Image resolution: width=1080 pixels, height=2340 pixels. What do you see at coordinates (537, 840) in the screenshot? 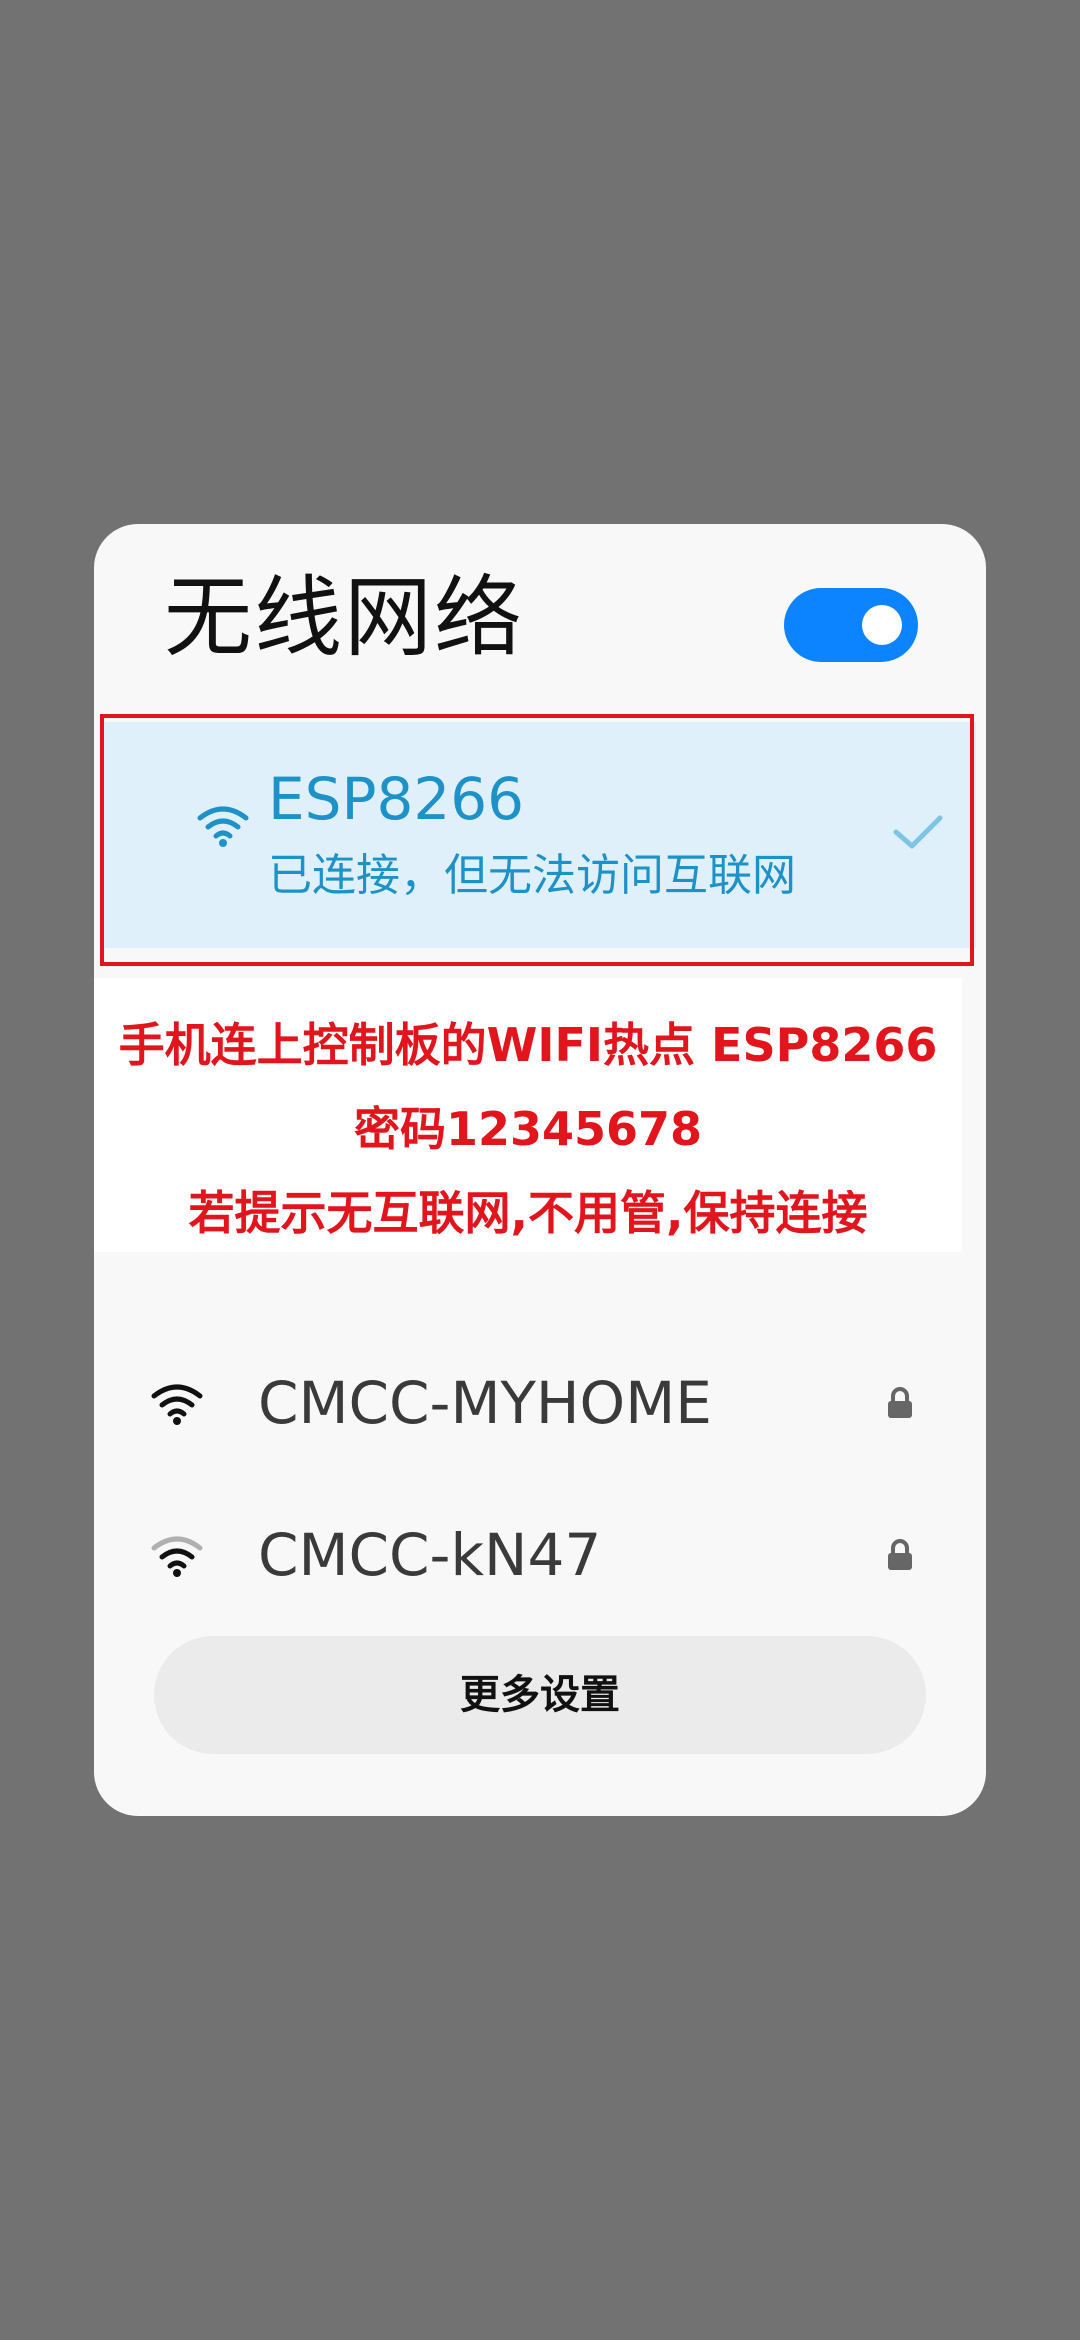
I see `highlight-frame` at bounding box center [537, 840].